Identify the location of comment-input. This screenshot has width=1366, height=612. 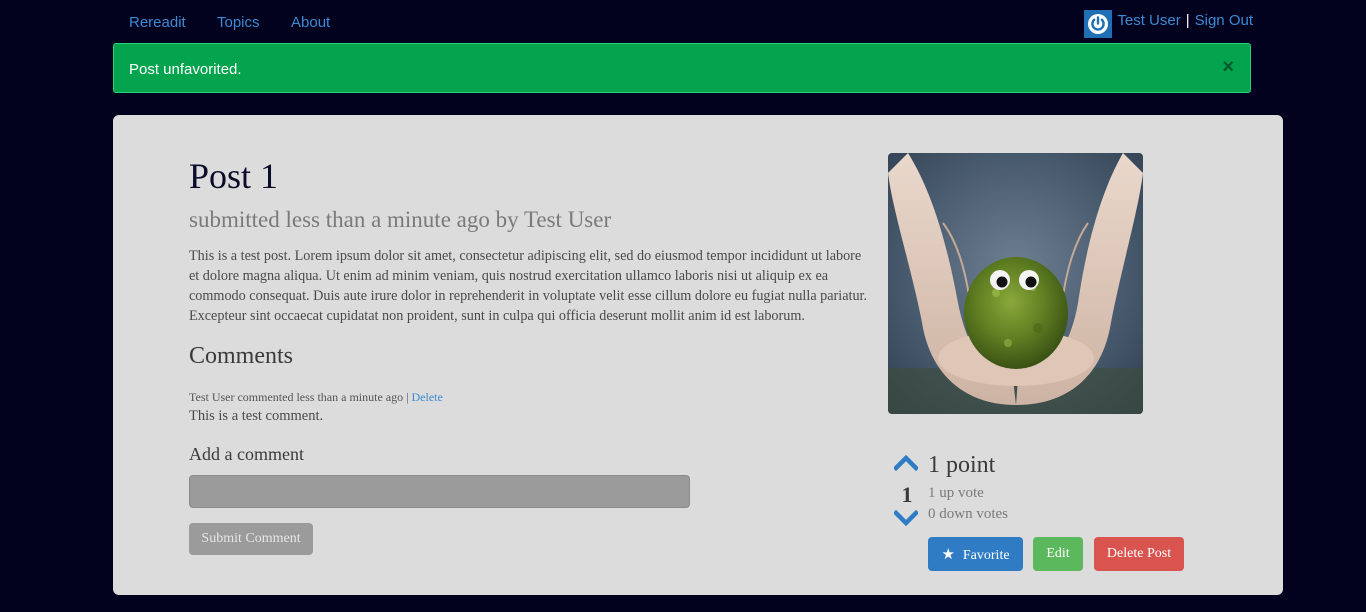
(439, 491).